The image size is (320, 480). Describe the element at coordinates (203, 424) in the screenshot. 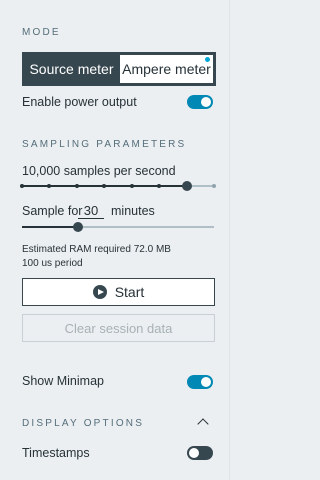

I see `chevron-up-icon` at that location.